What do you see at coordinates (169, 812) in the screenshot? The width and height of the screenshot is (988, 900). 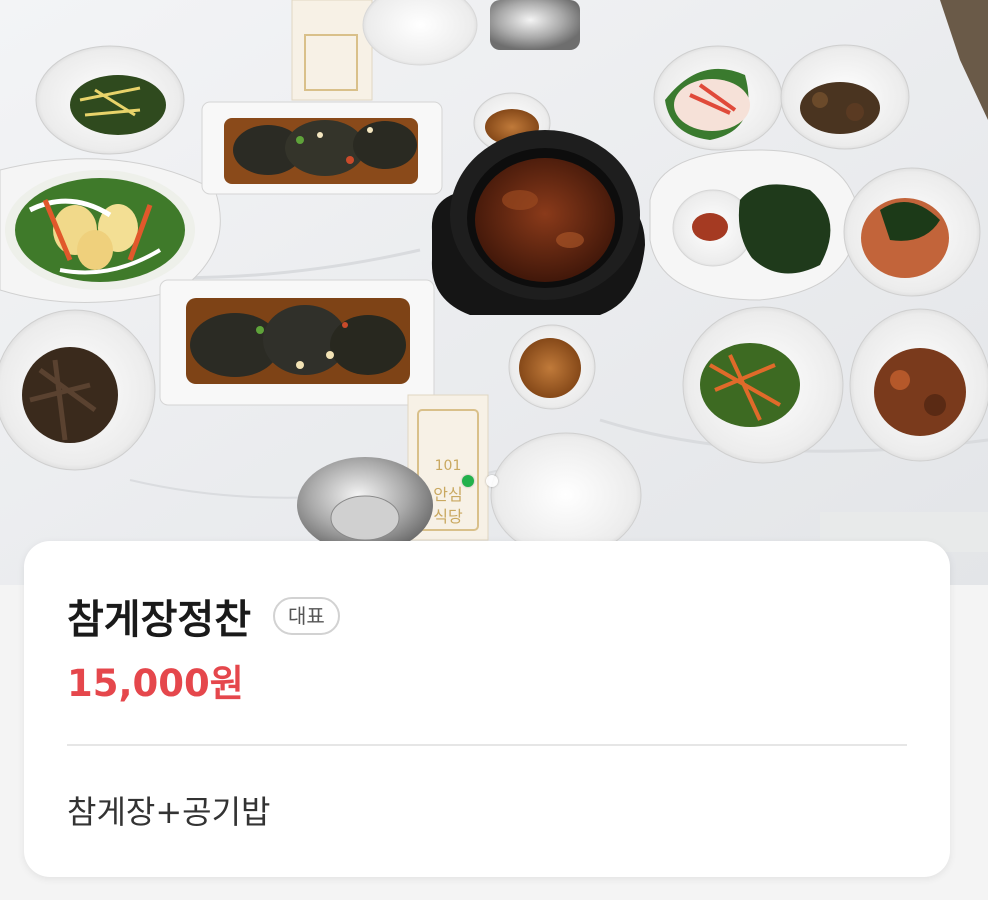 I see `menu-description: 참게장+공기밥` at bounding box center [169, 812].